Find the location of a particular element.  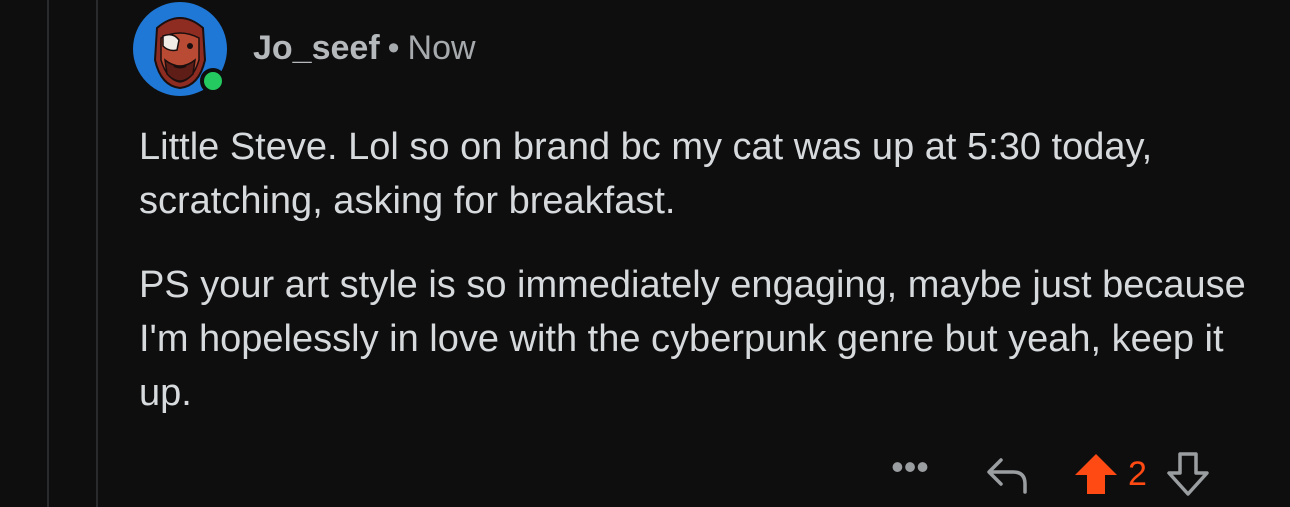

upvote-button is located at coordinates (1096, 474).